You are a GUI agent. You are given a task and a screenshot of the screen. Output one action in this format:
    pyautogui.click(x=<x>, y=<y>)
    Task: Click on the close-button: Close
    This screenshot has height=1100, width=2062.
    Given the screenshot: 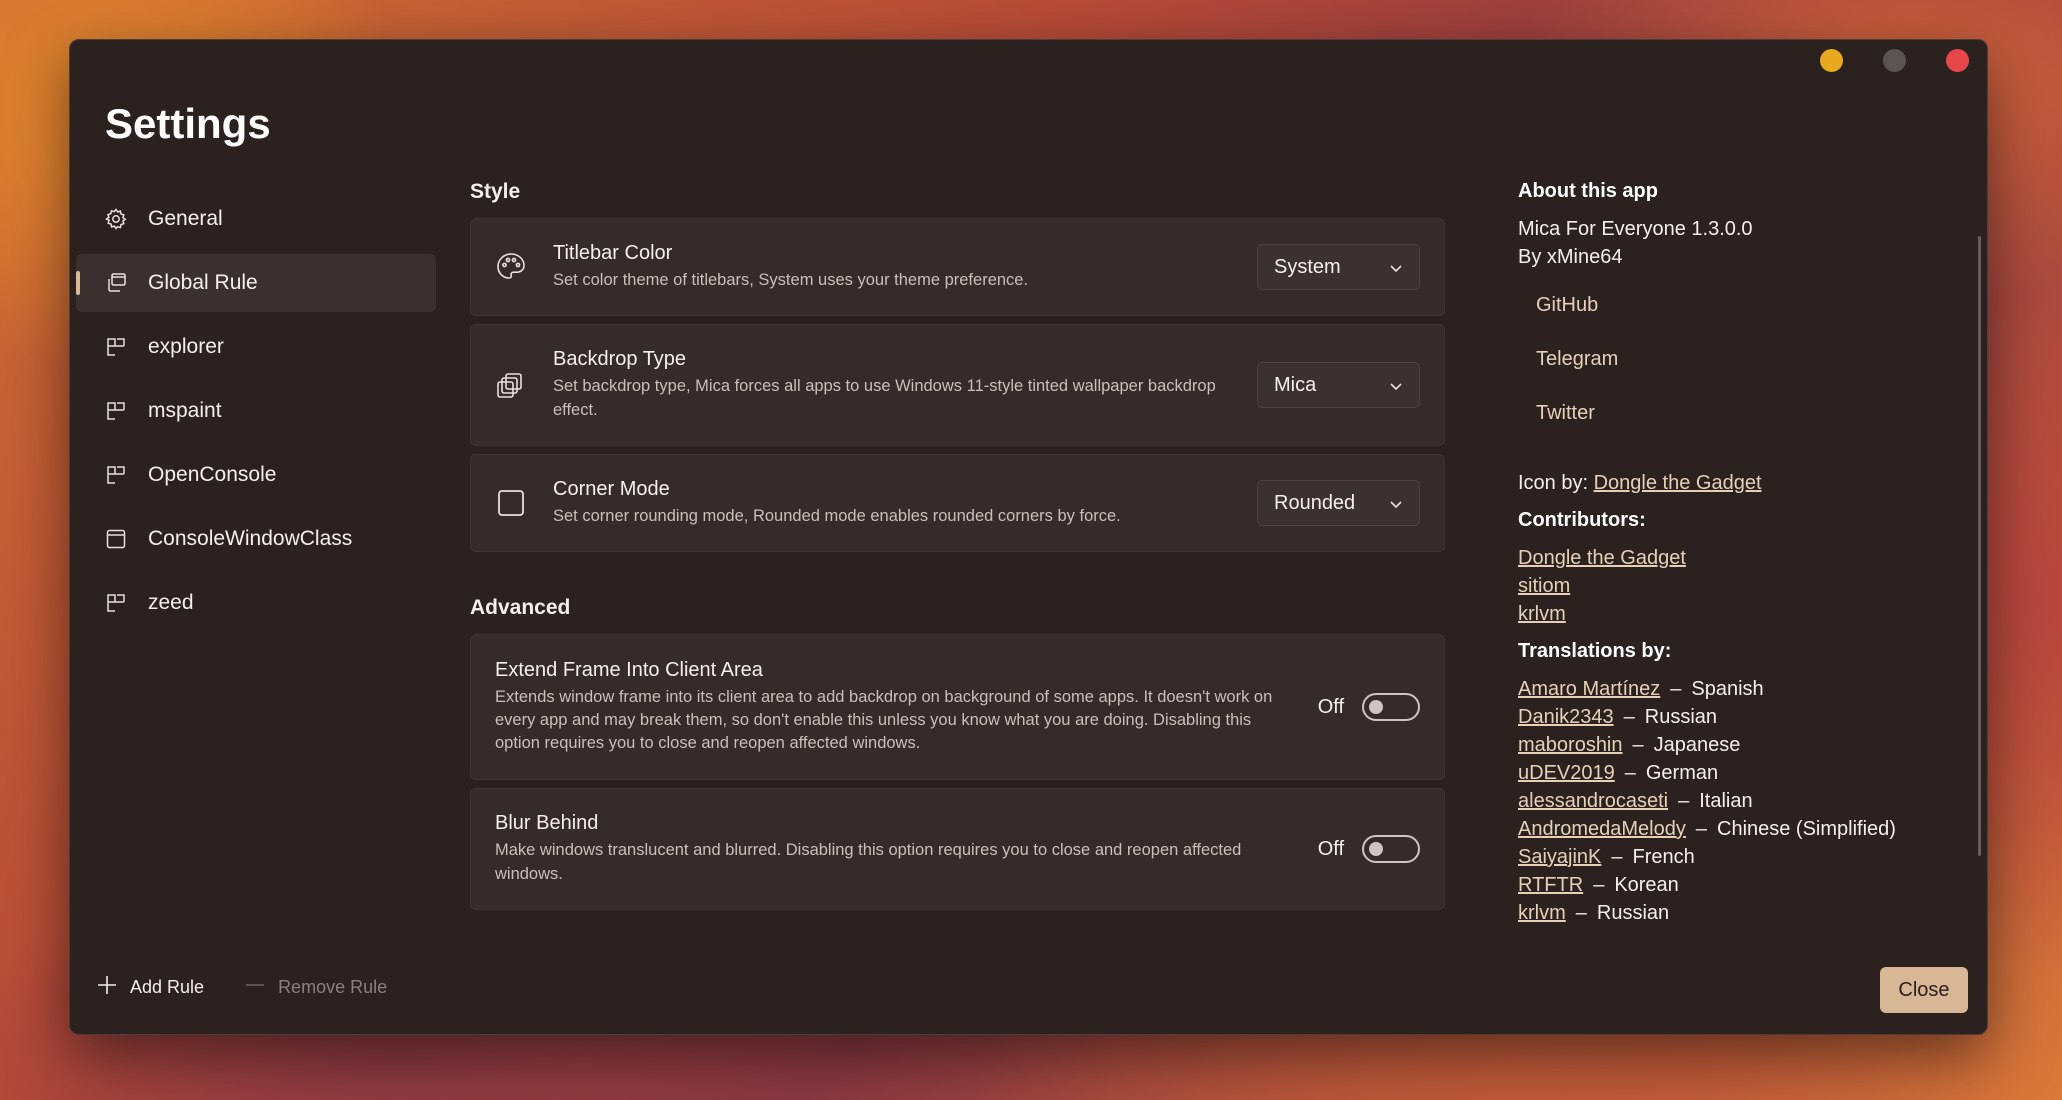 What is the action you would take?
    pyautogui.click(x=1924, y=990)
    